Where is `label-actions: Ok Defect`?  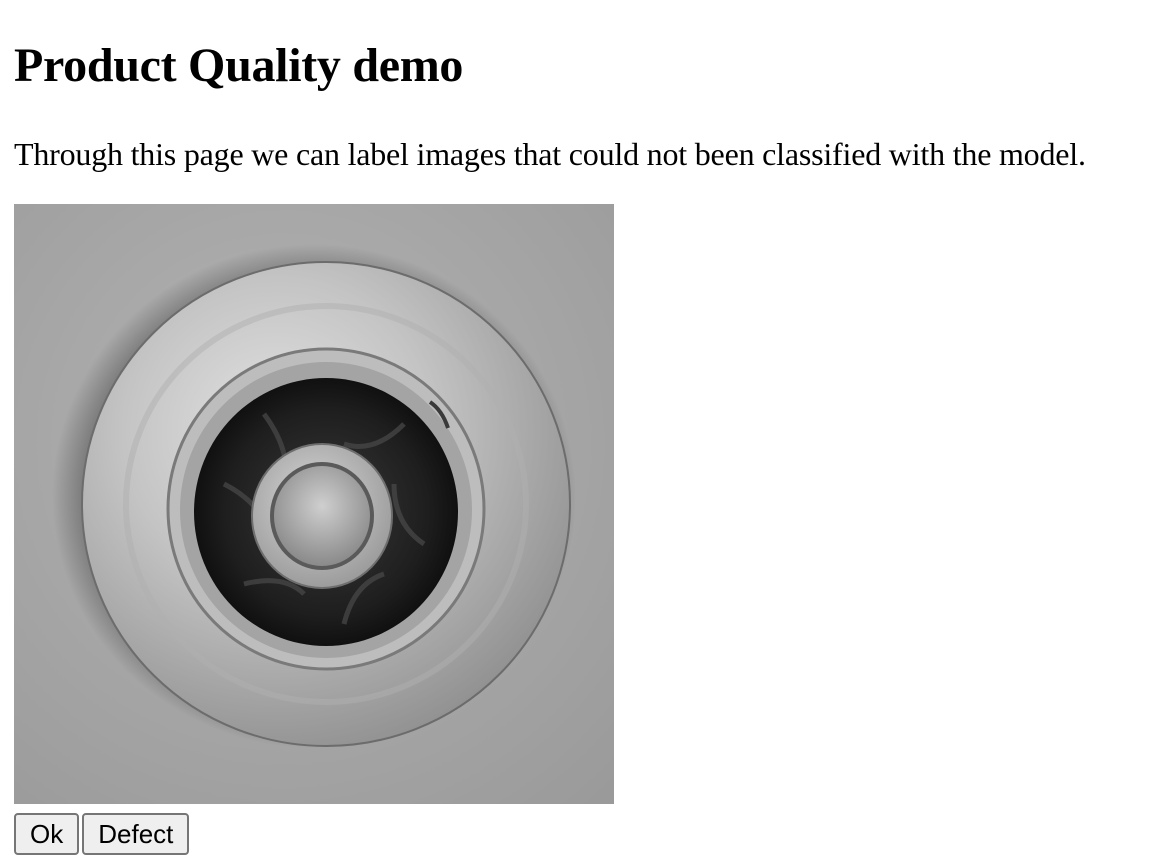 label-actions: Ok Defect is located at coordinates (575, 834).